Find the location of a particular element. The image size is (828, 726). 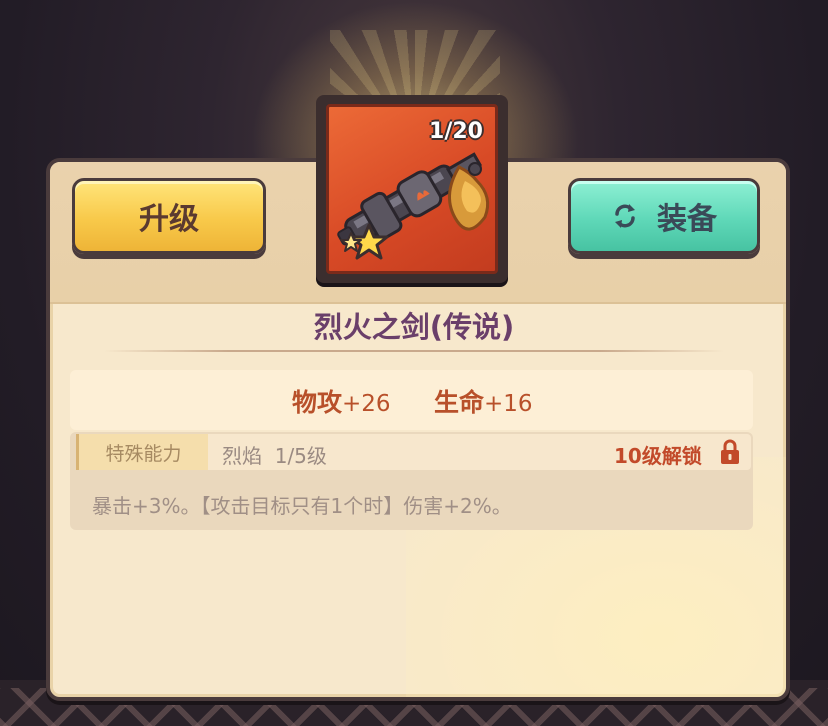

stat-attack-value: +26 is located at coordinates (366, 404).